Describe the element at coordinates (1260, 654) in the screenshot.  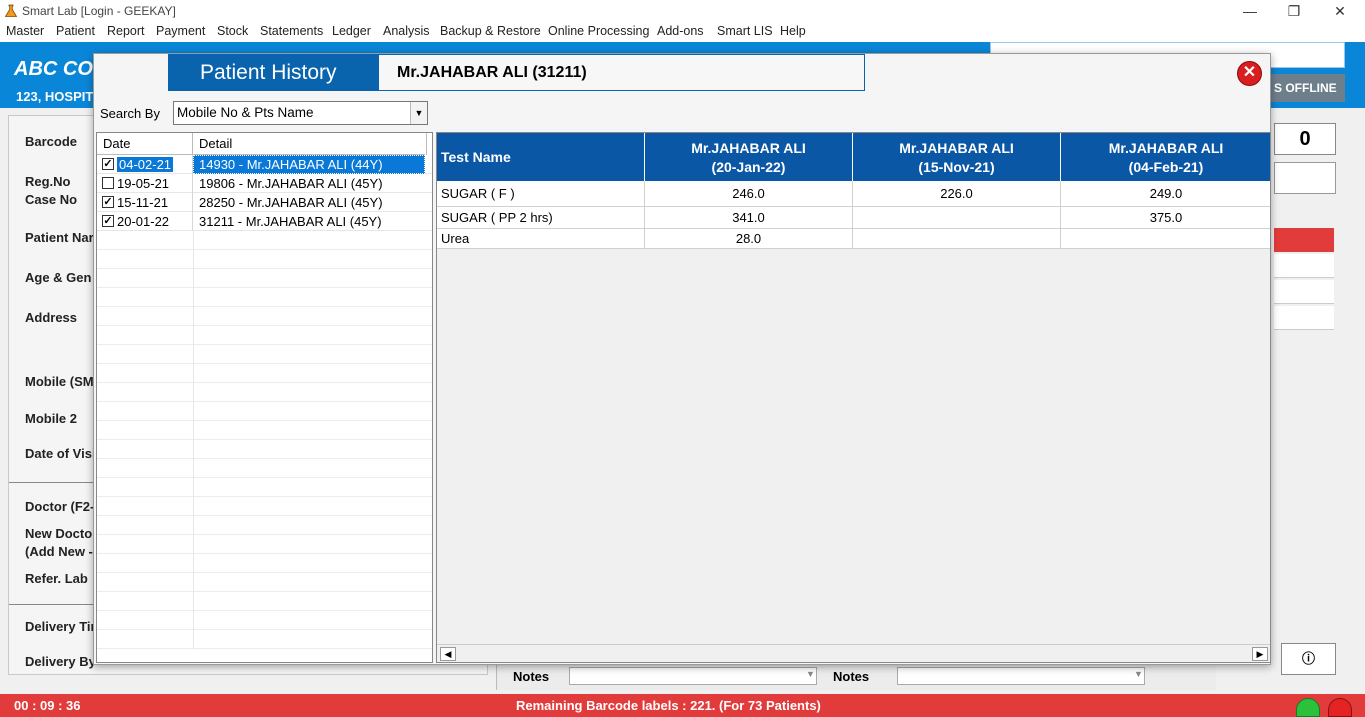
I see `scroll-right-icon: ▶` at that location.